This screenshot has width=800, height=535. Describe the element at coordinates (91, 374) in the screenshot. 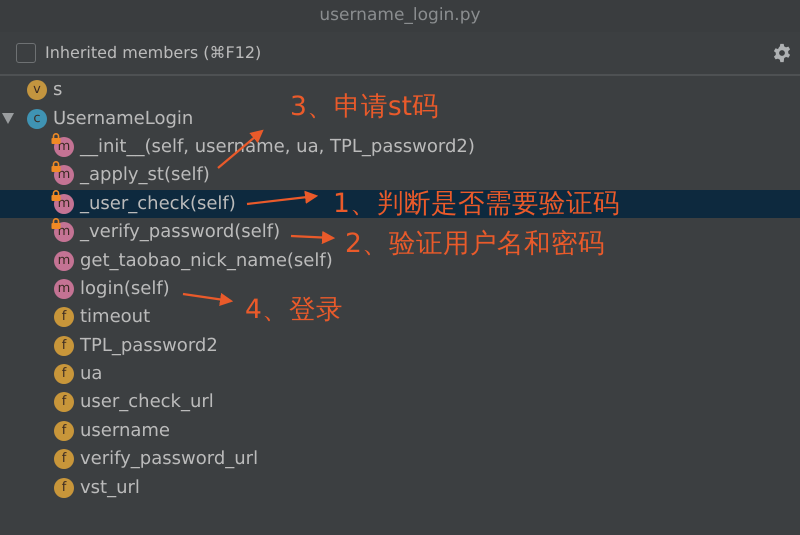

I see `tree-item-label: ua` at that location.